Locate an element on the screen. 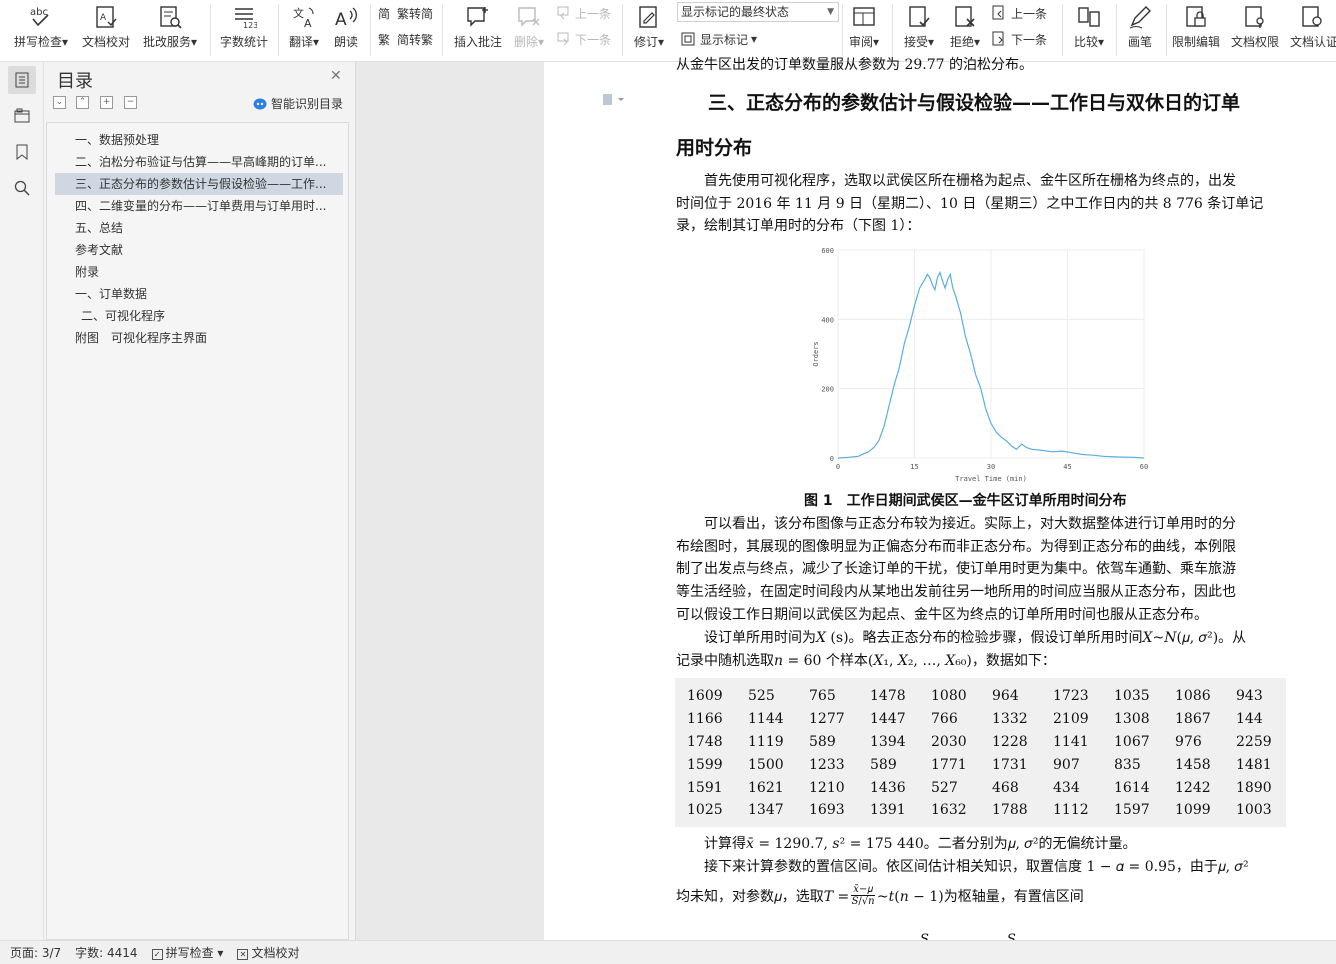  show-markup-button: 显示标记 ▾ is located at coordinates (719, 39).